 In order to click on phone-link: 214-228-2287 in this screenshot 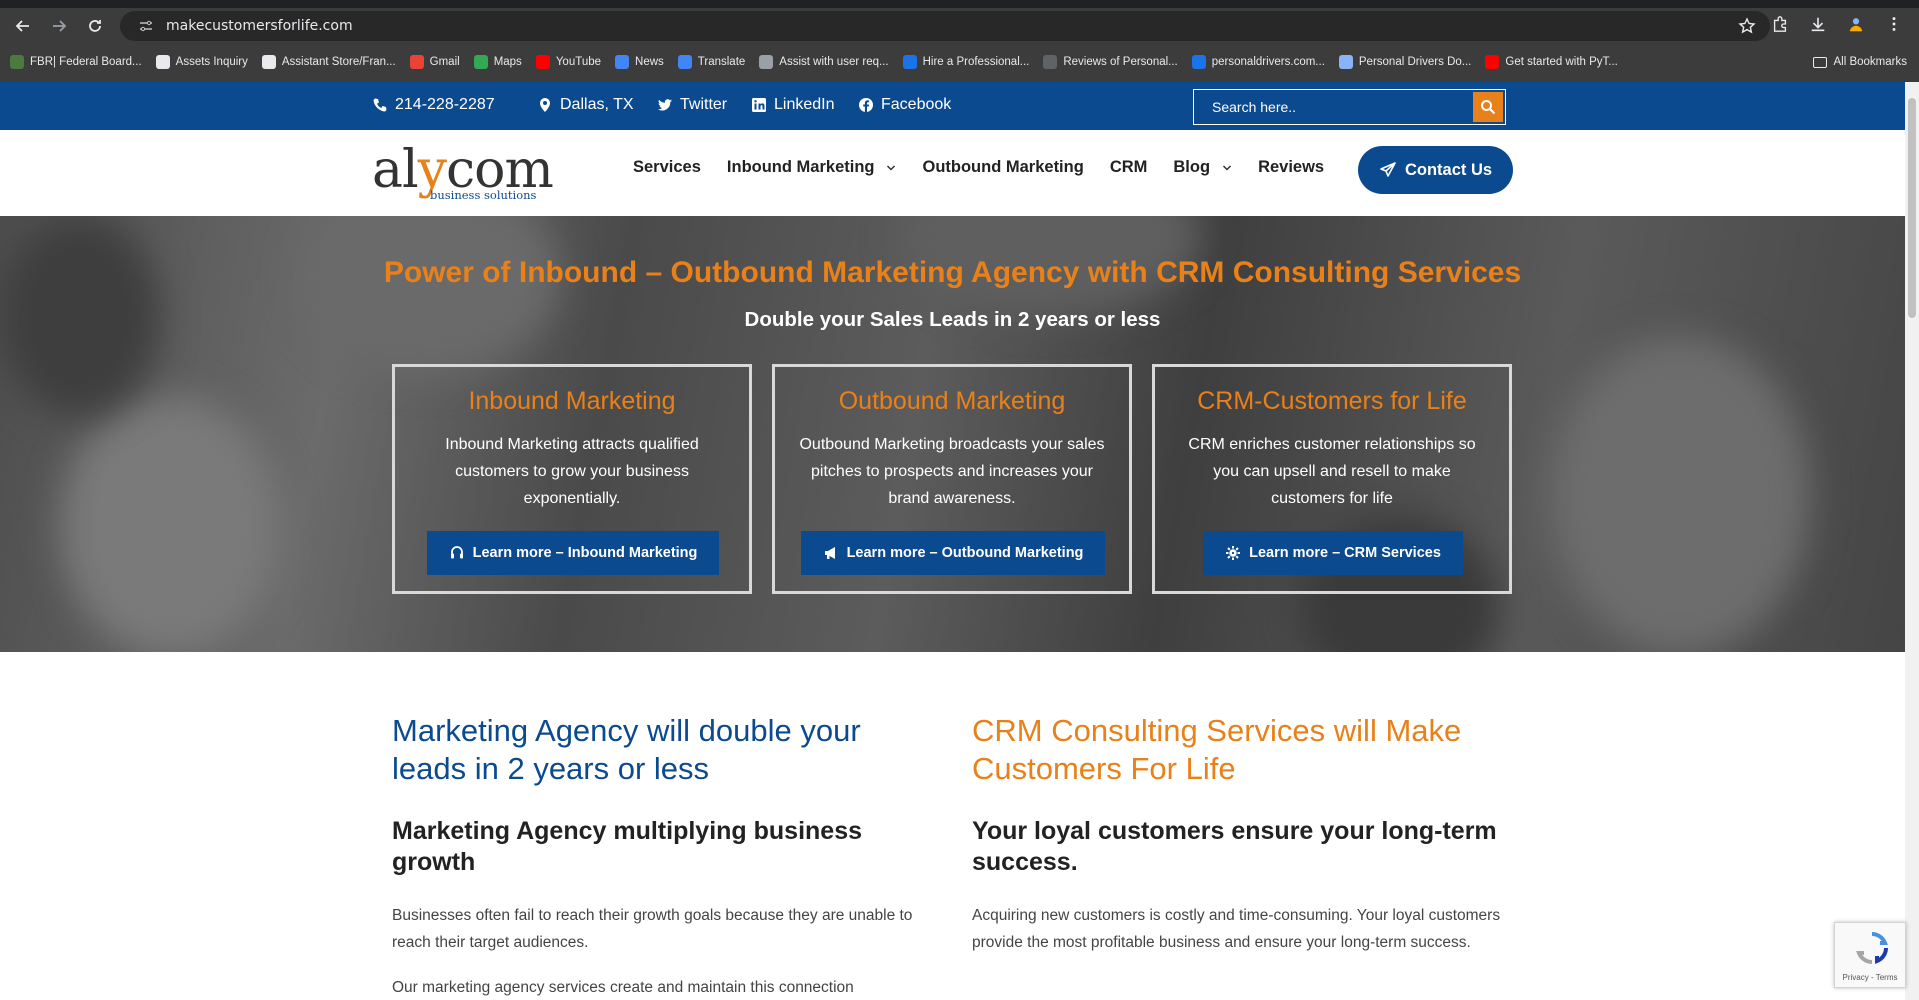, I will do `click(433, 105)`.